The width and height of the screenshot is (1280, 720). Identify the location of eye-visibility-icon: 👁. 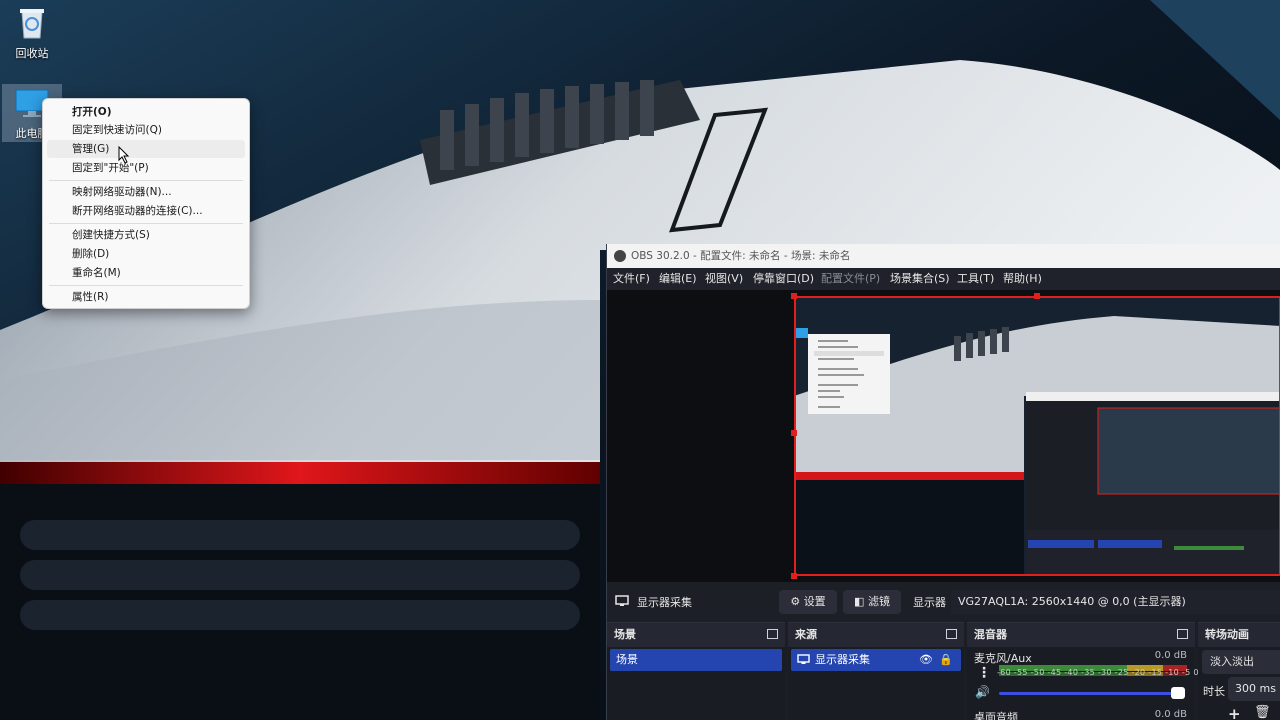
(926, 660).